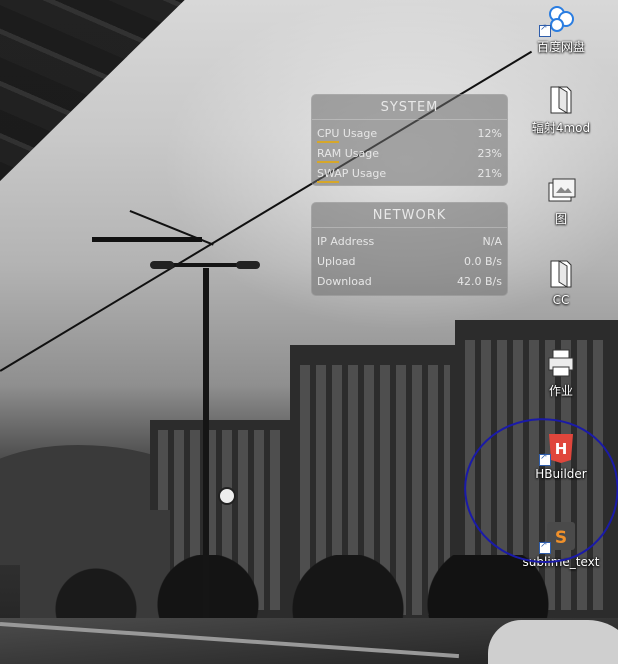 The width and height of the screenshot is (618, 664). Describe the element at coordinates (409, 107) in the screenshot. I see `system-widget-title: SYSTEM` at that location.